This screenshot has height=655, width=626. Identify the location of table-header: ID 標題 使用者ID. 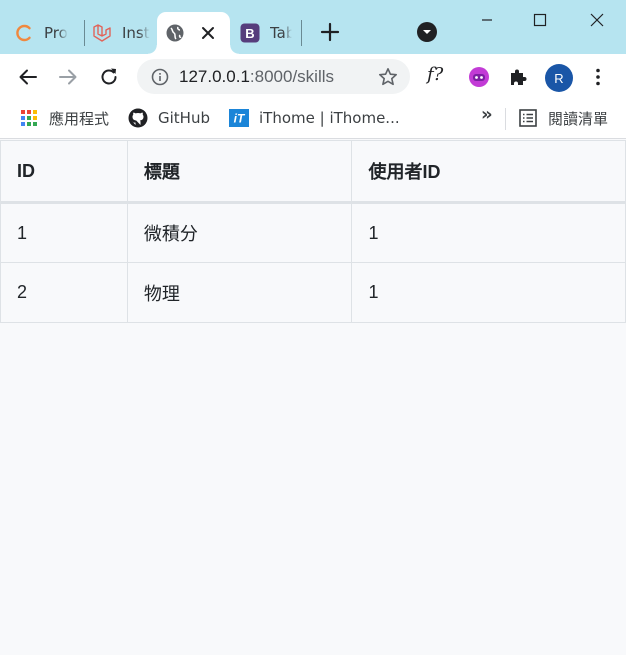
(313, 172).